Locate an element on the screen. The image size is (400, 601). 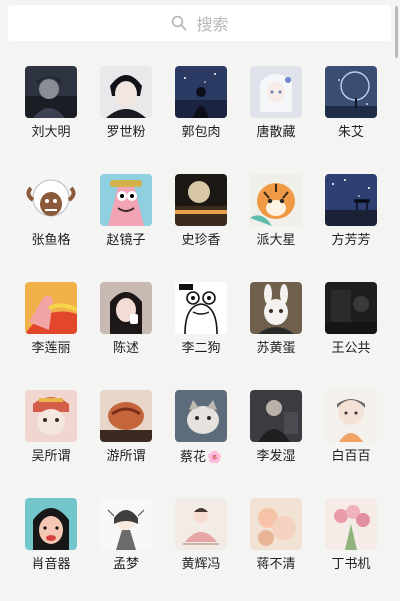
search-area: 搜索 is located at coordinates (200, 25).